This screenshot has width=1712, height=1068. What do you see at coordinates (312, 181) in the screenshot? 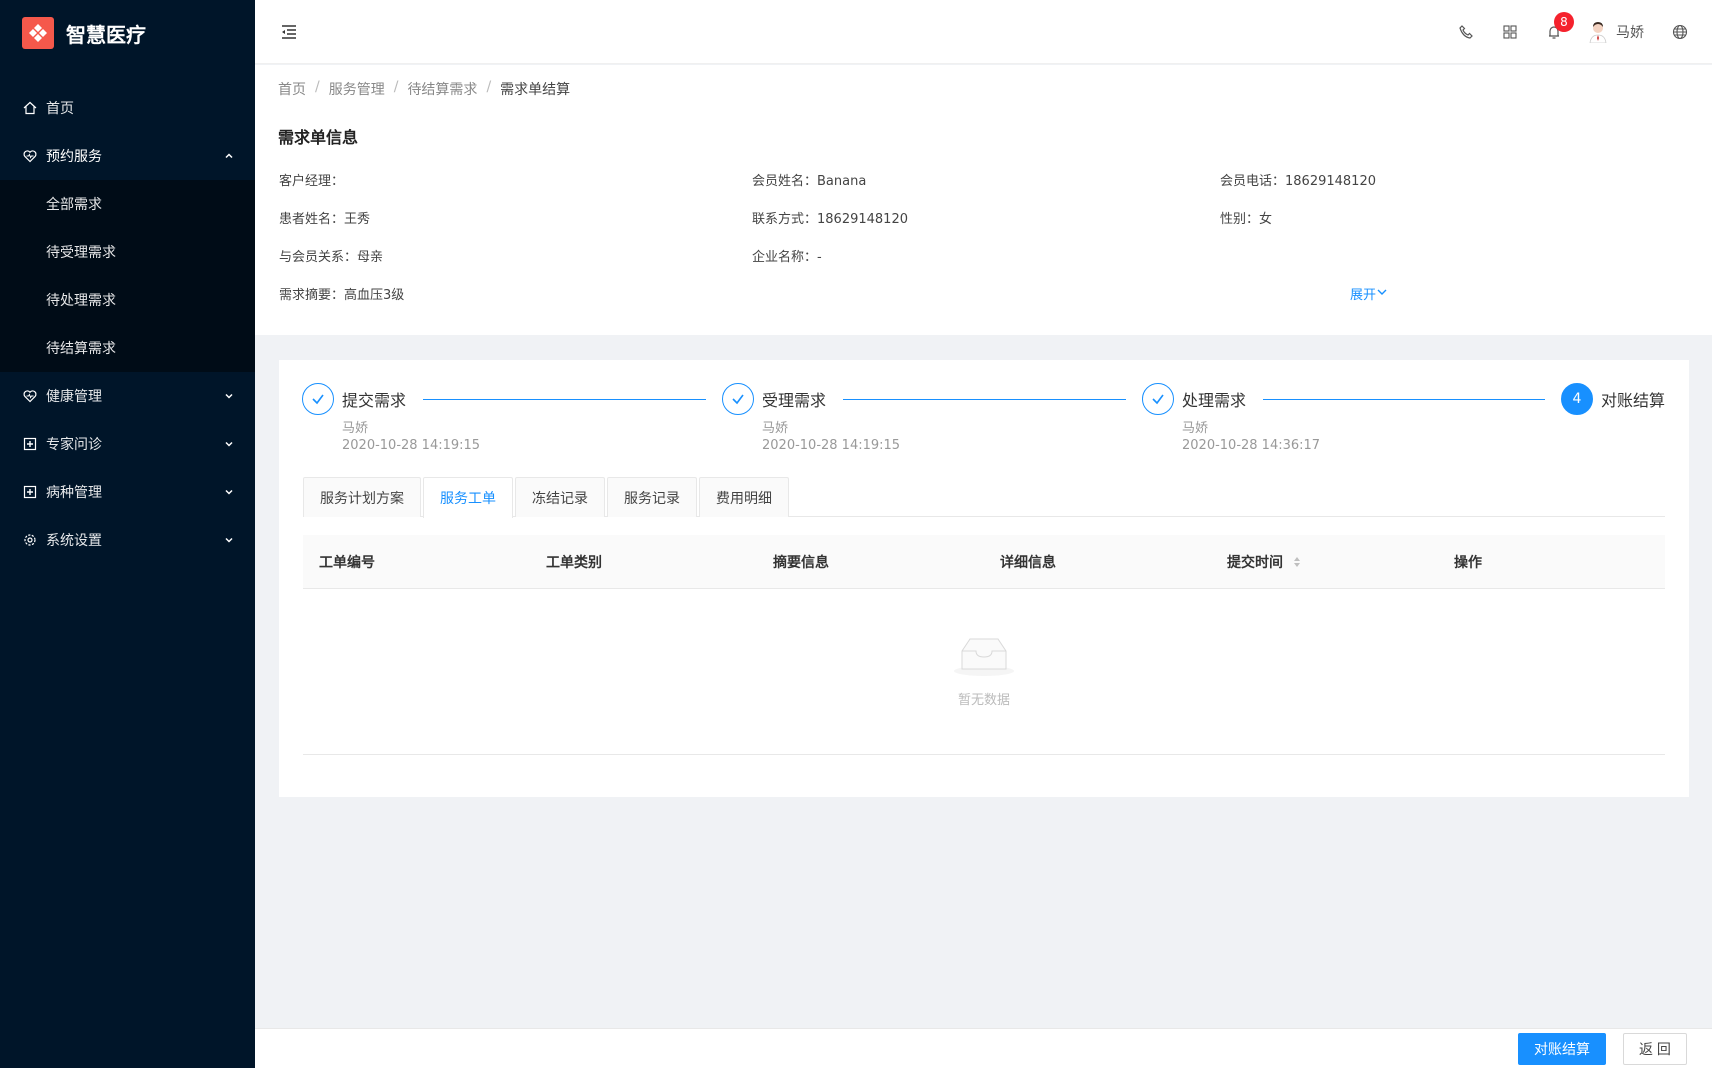
I see `field-label: 客户经理：` at bounding box center [312, 181].